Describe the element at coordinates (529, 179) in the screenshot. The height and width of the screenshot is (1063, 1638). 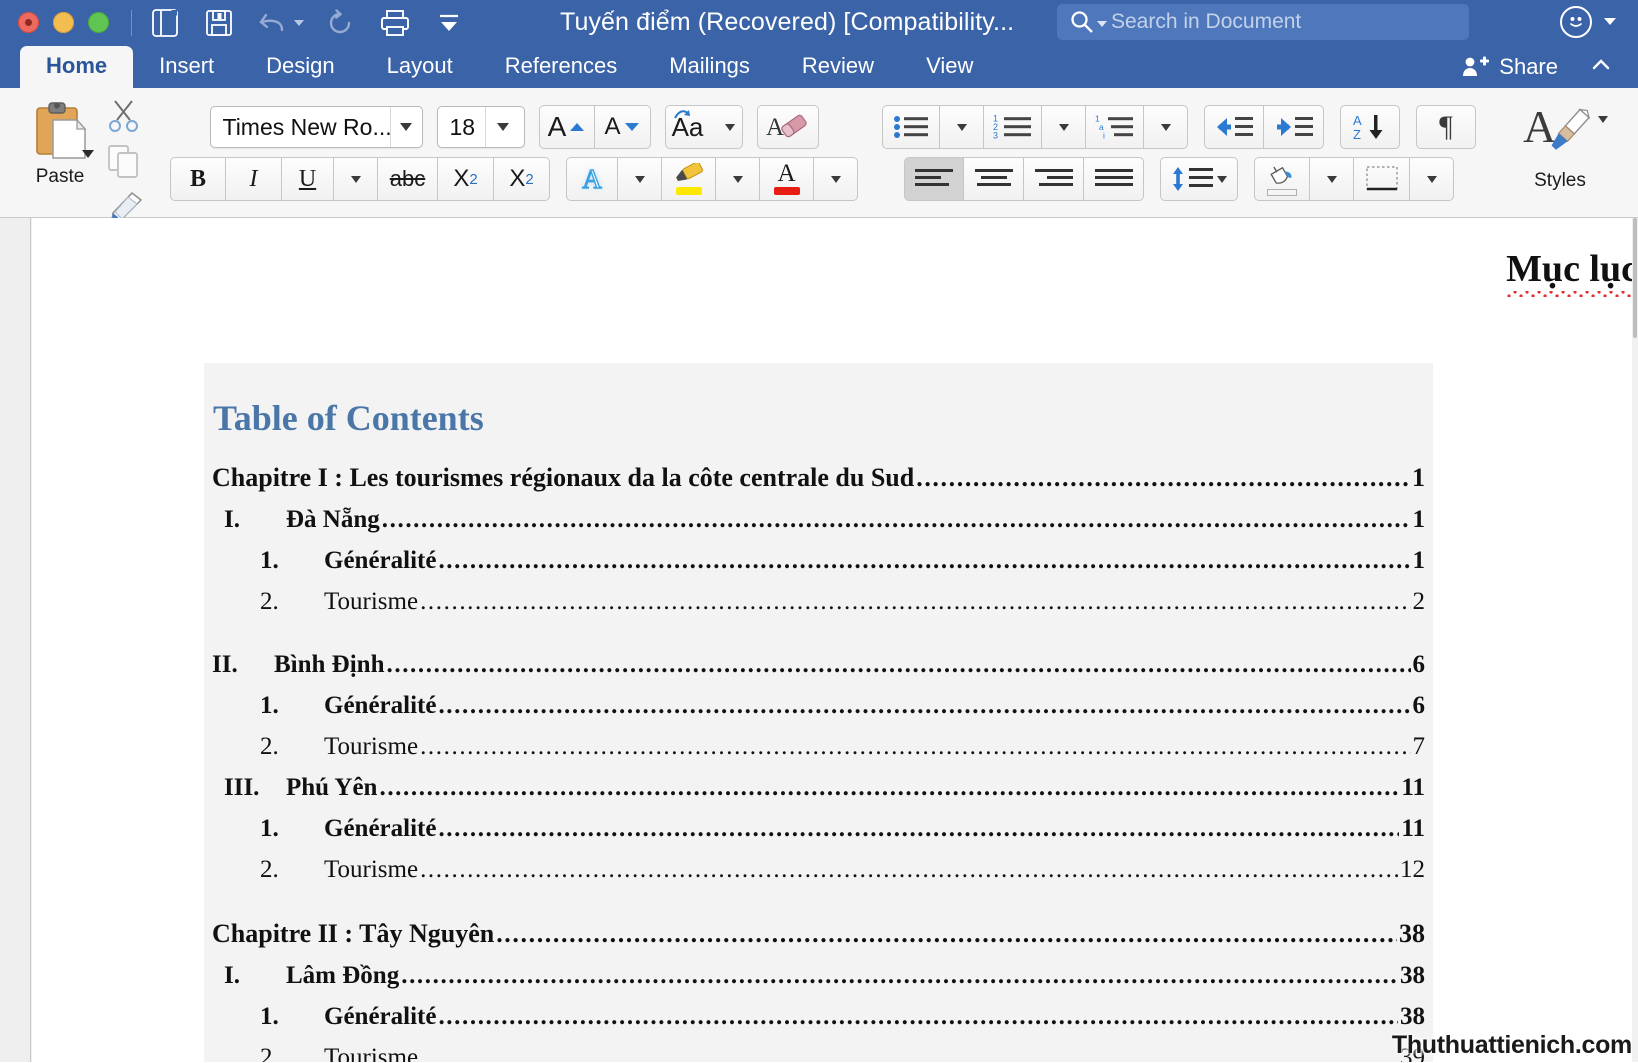
I see `superscript-digit: 2` at that location.